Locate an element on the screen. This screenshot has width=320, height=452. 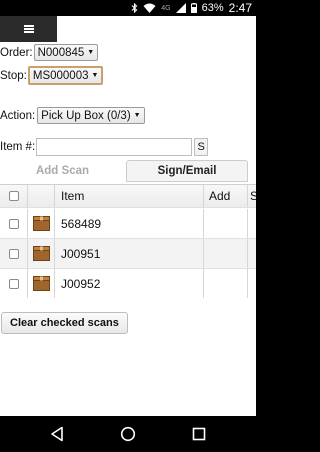
row-item: J00951 is located at coordinates (129, 253).